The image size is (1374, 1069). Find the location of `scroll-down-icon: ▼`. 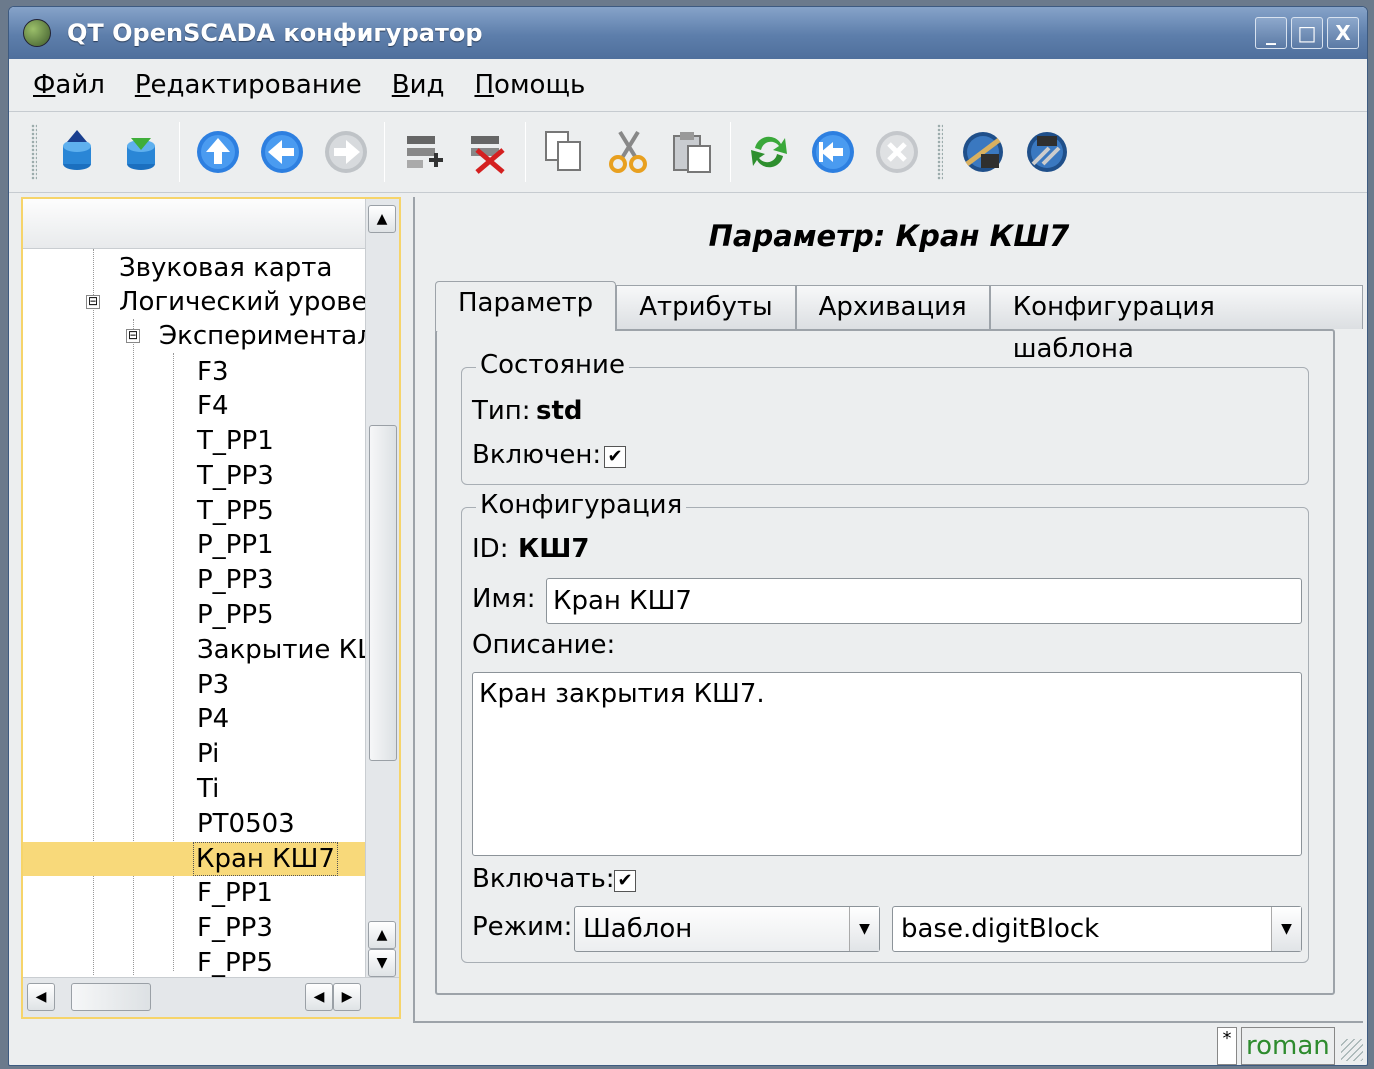

scroll-down-icon: ▼ is located at coordinates (382, 963).